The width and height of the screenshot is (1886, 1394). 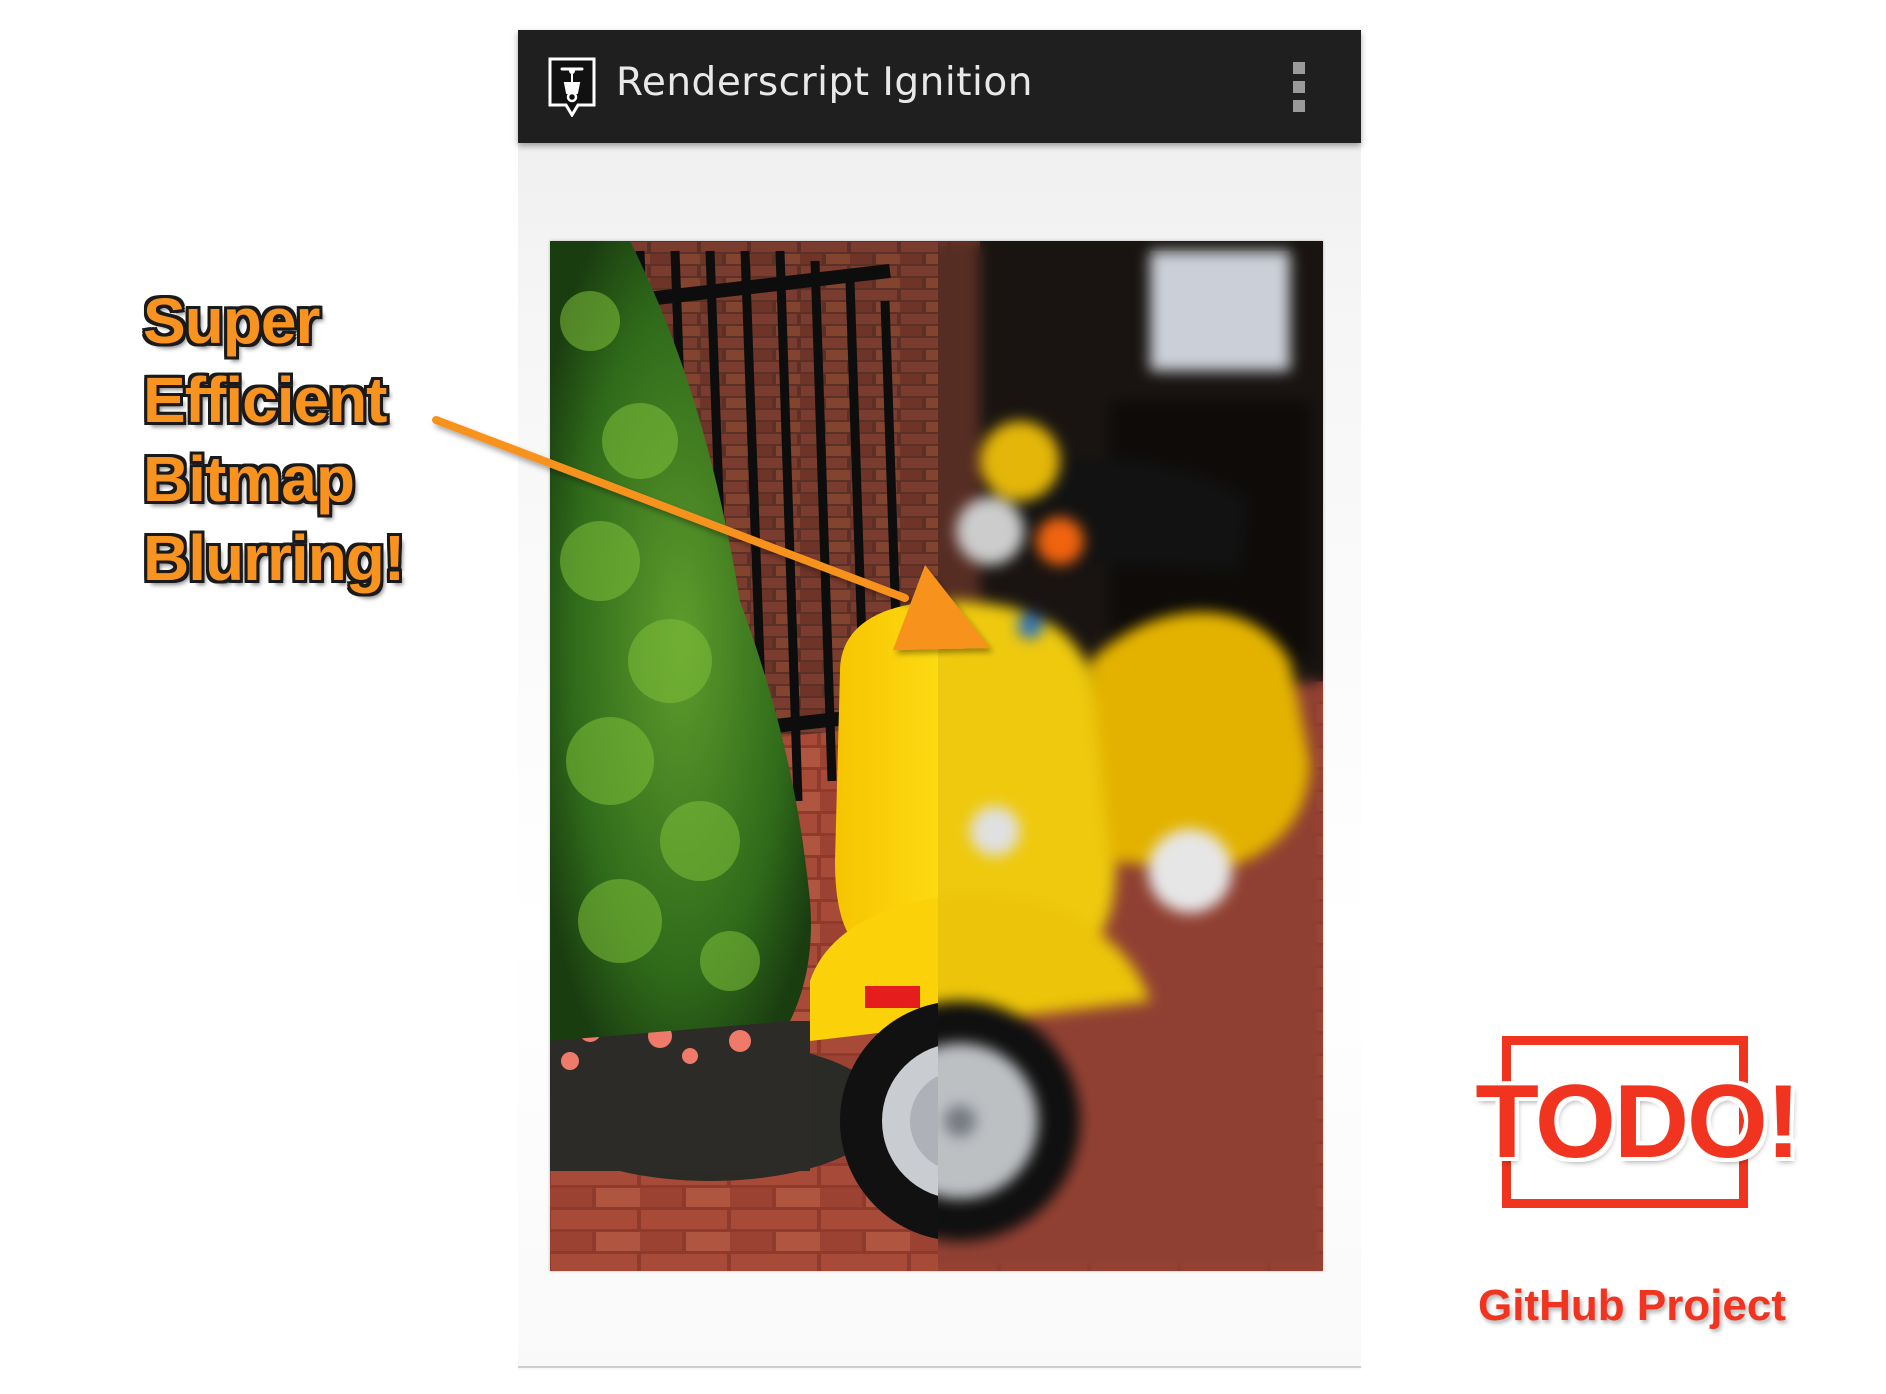 What do you see at coordinates (231, 321) in the screenshot?
I see `callout-line: Super` at bounding box center [231, 321].